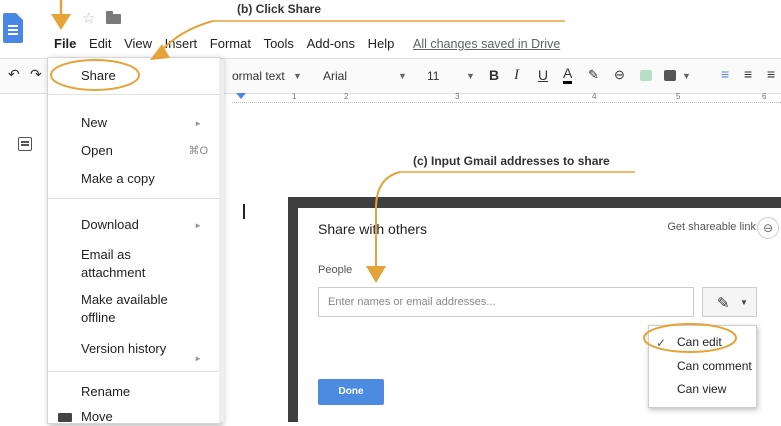 This screenshot has width=781, height=426. Describe the element at coordinates (661, 343) in the screenshot. I see `checkmark-icon: ✓` at that location.